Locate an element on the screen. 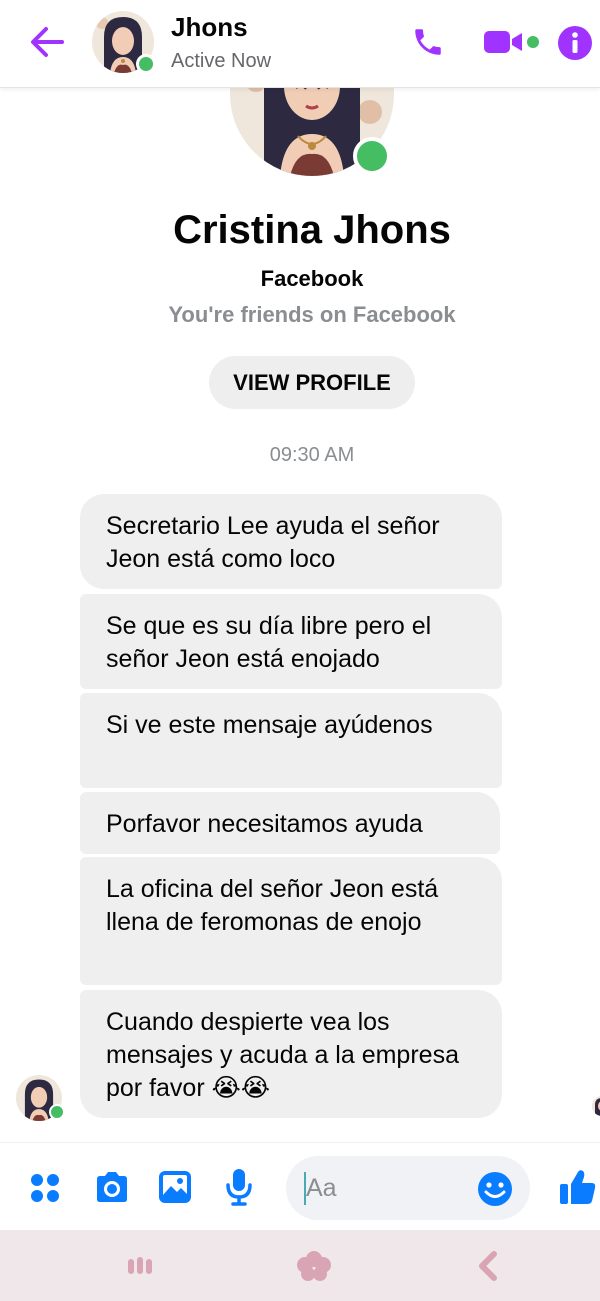 The height and width of the screenshot is (1301, 600). message-text: Si ve este mensaje ayúdenos is located at coordinates (269, 725).